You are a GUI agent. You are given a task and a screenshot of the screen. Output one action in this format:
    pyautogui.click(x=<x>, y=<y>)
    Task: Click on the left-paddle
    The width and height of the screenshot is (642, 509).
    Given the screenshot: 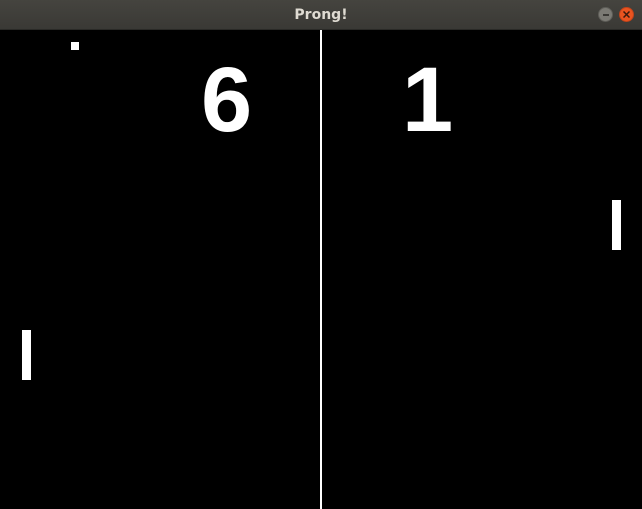 What is the action you would take?
    pyautogui.click(x=26, y=355)
    